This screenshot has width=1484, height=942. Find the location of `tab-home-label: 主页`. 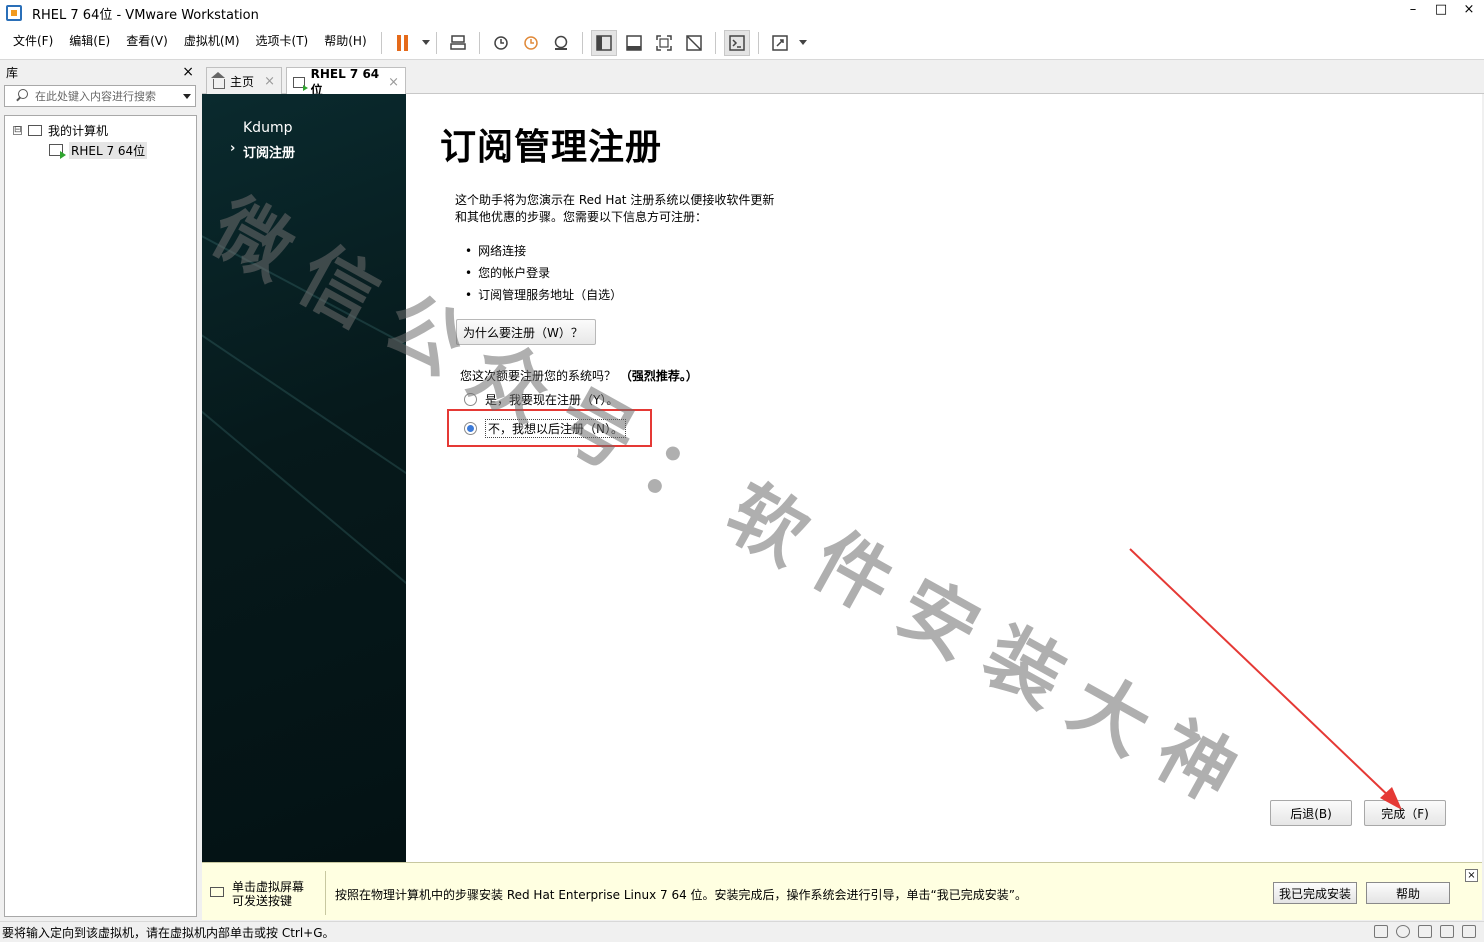

tab-home-label: 主页 is located at coordinates (242, 82).